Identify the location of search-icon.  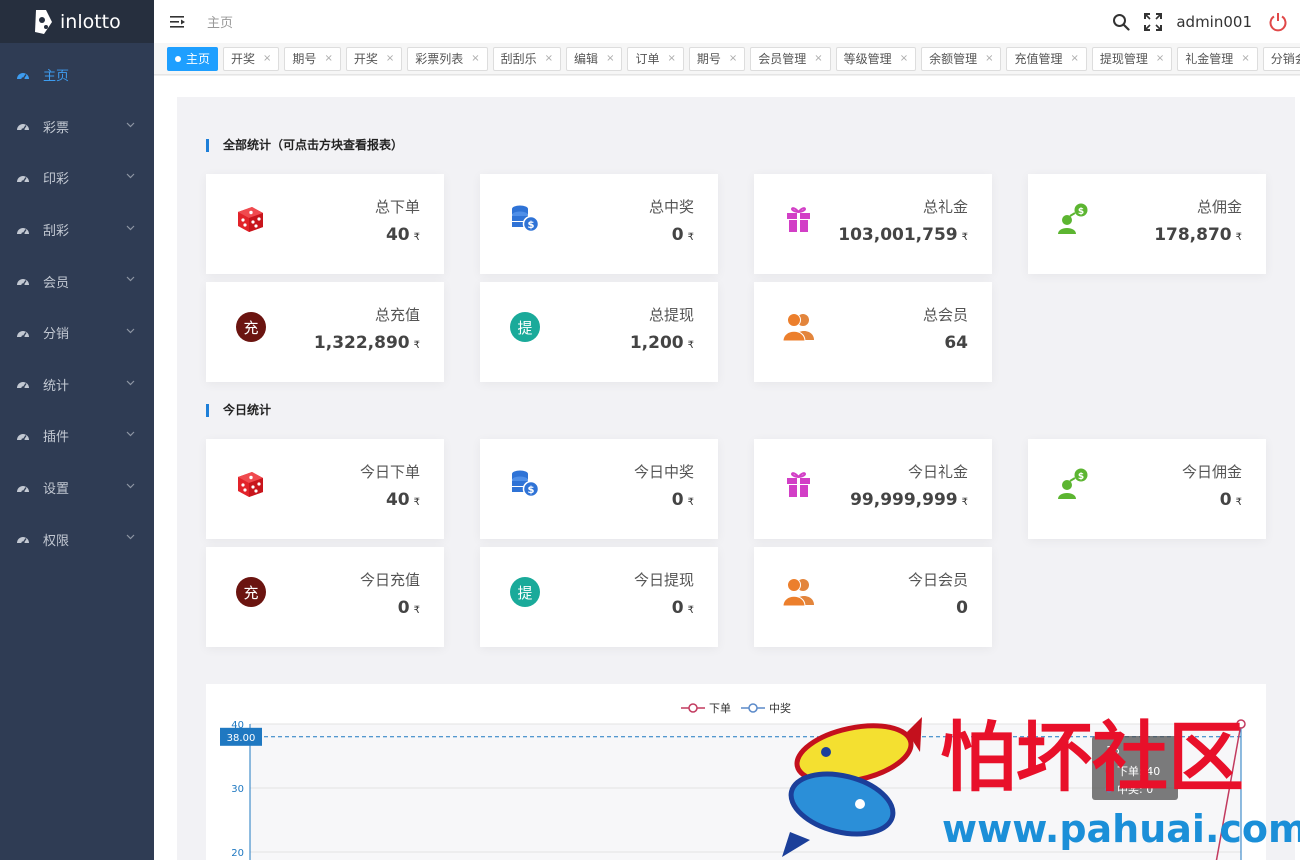
(1121, 22).